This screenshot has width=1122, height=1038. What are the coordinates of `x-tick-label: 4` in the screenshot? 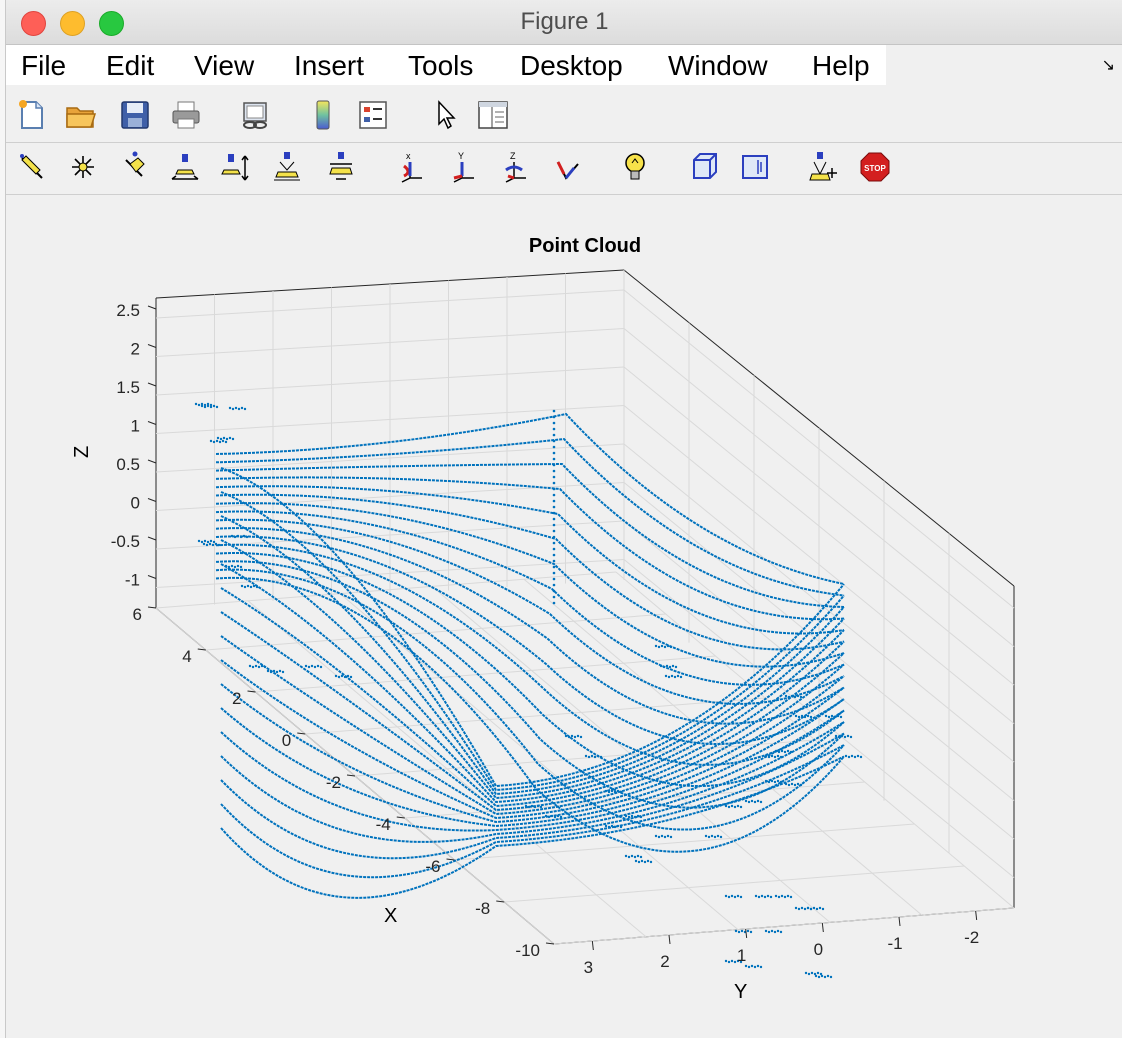 It's located at (186, 656).